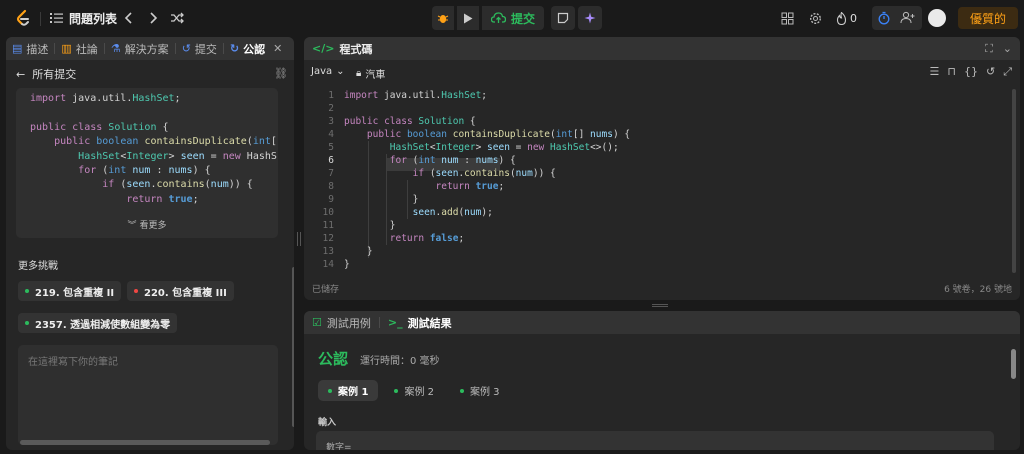 The height and width of the screenshot is (454, 1024). I want to click on line-number: 12, so click(328, 238).